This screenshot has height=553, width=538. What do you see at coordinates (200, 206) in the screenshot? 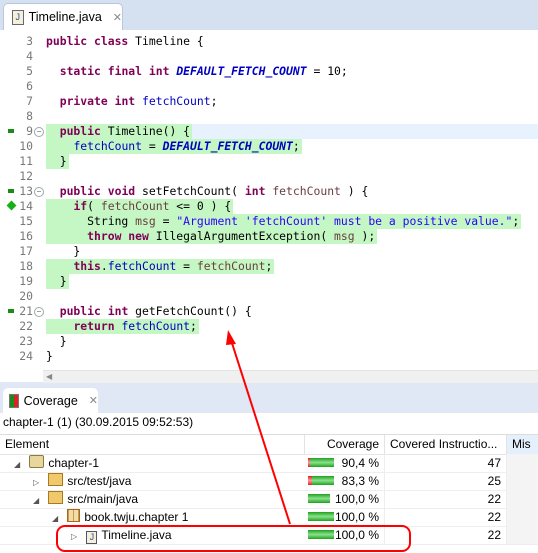
I see `code-token: <= 0 ) {` at bounding box center [200, 206].